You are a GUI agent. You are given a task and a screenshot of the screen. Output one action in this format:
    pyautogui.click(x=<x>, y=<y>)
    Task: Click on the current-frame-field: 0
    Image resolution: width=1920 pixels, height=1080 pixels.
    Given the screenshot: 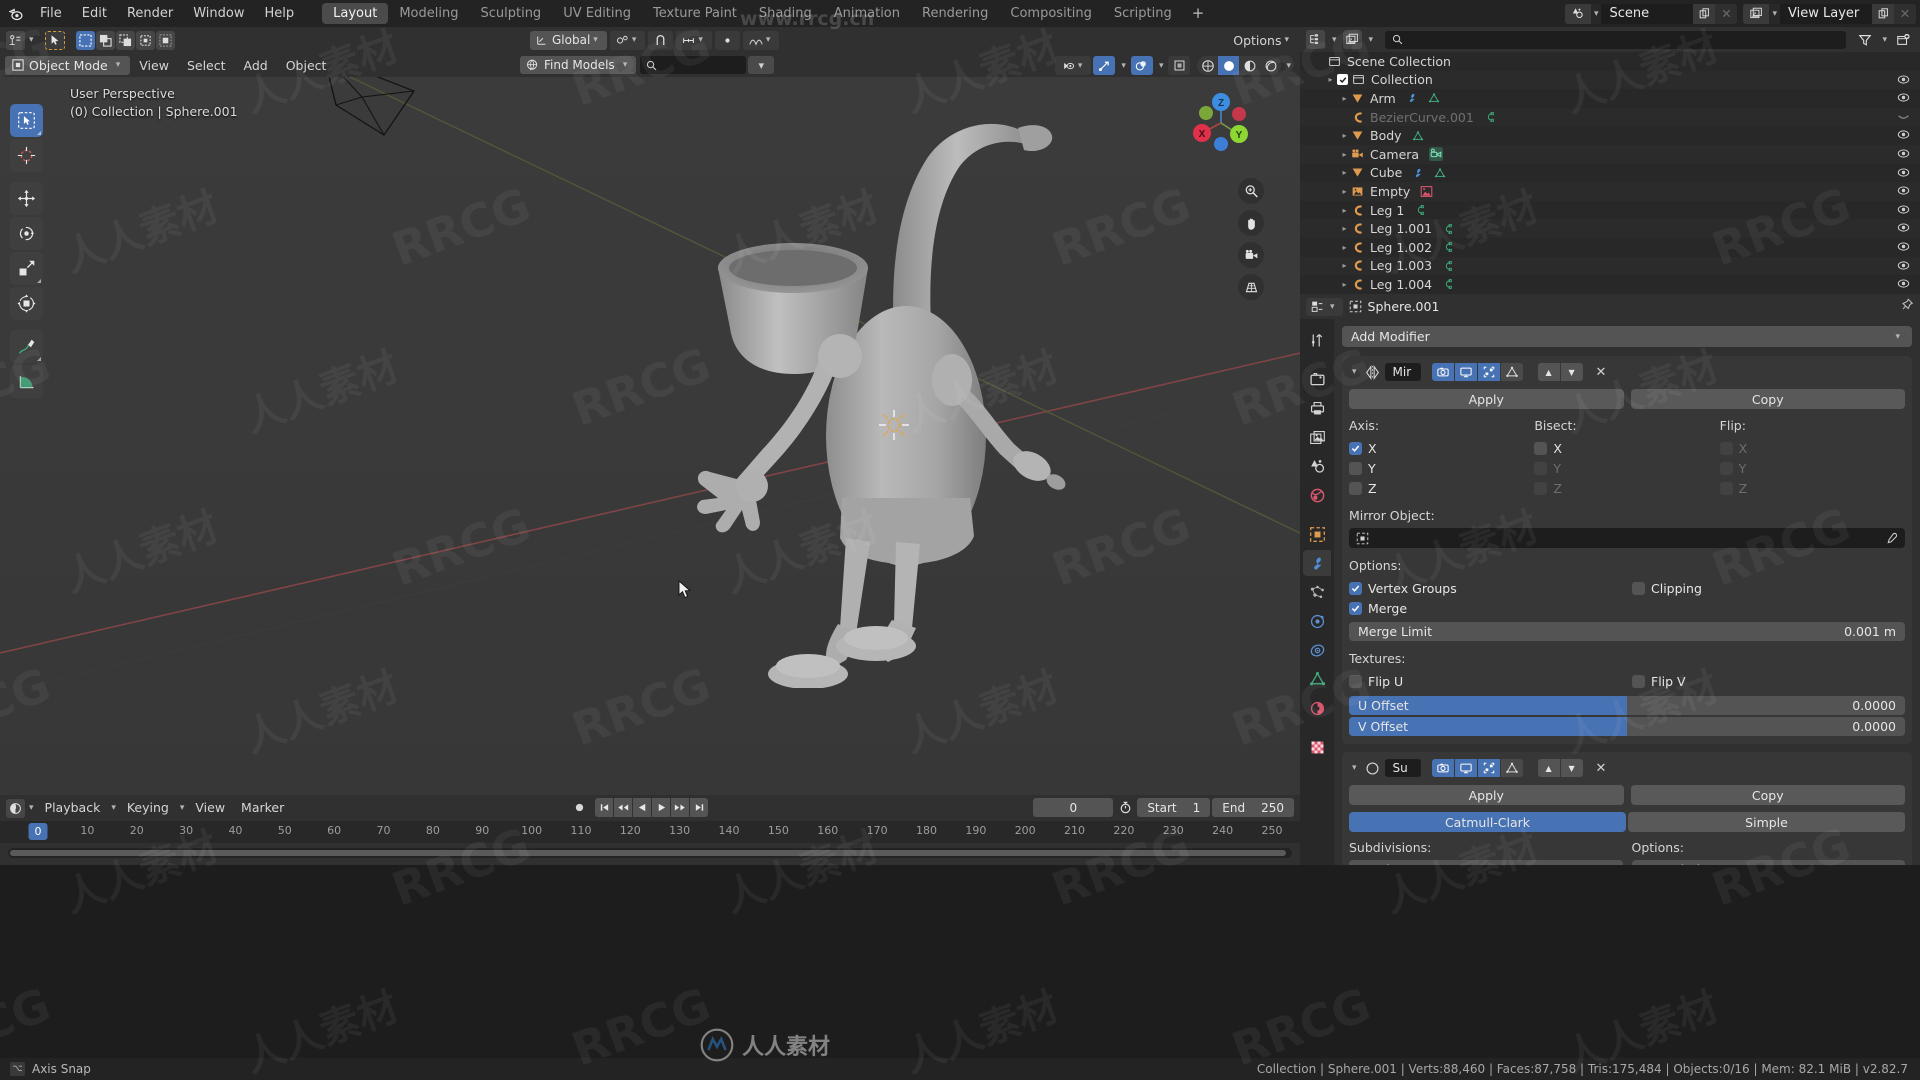 What is the action you would take?
    pyautogui.click(x=1073, y=807)
    